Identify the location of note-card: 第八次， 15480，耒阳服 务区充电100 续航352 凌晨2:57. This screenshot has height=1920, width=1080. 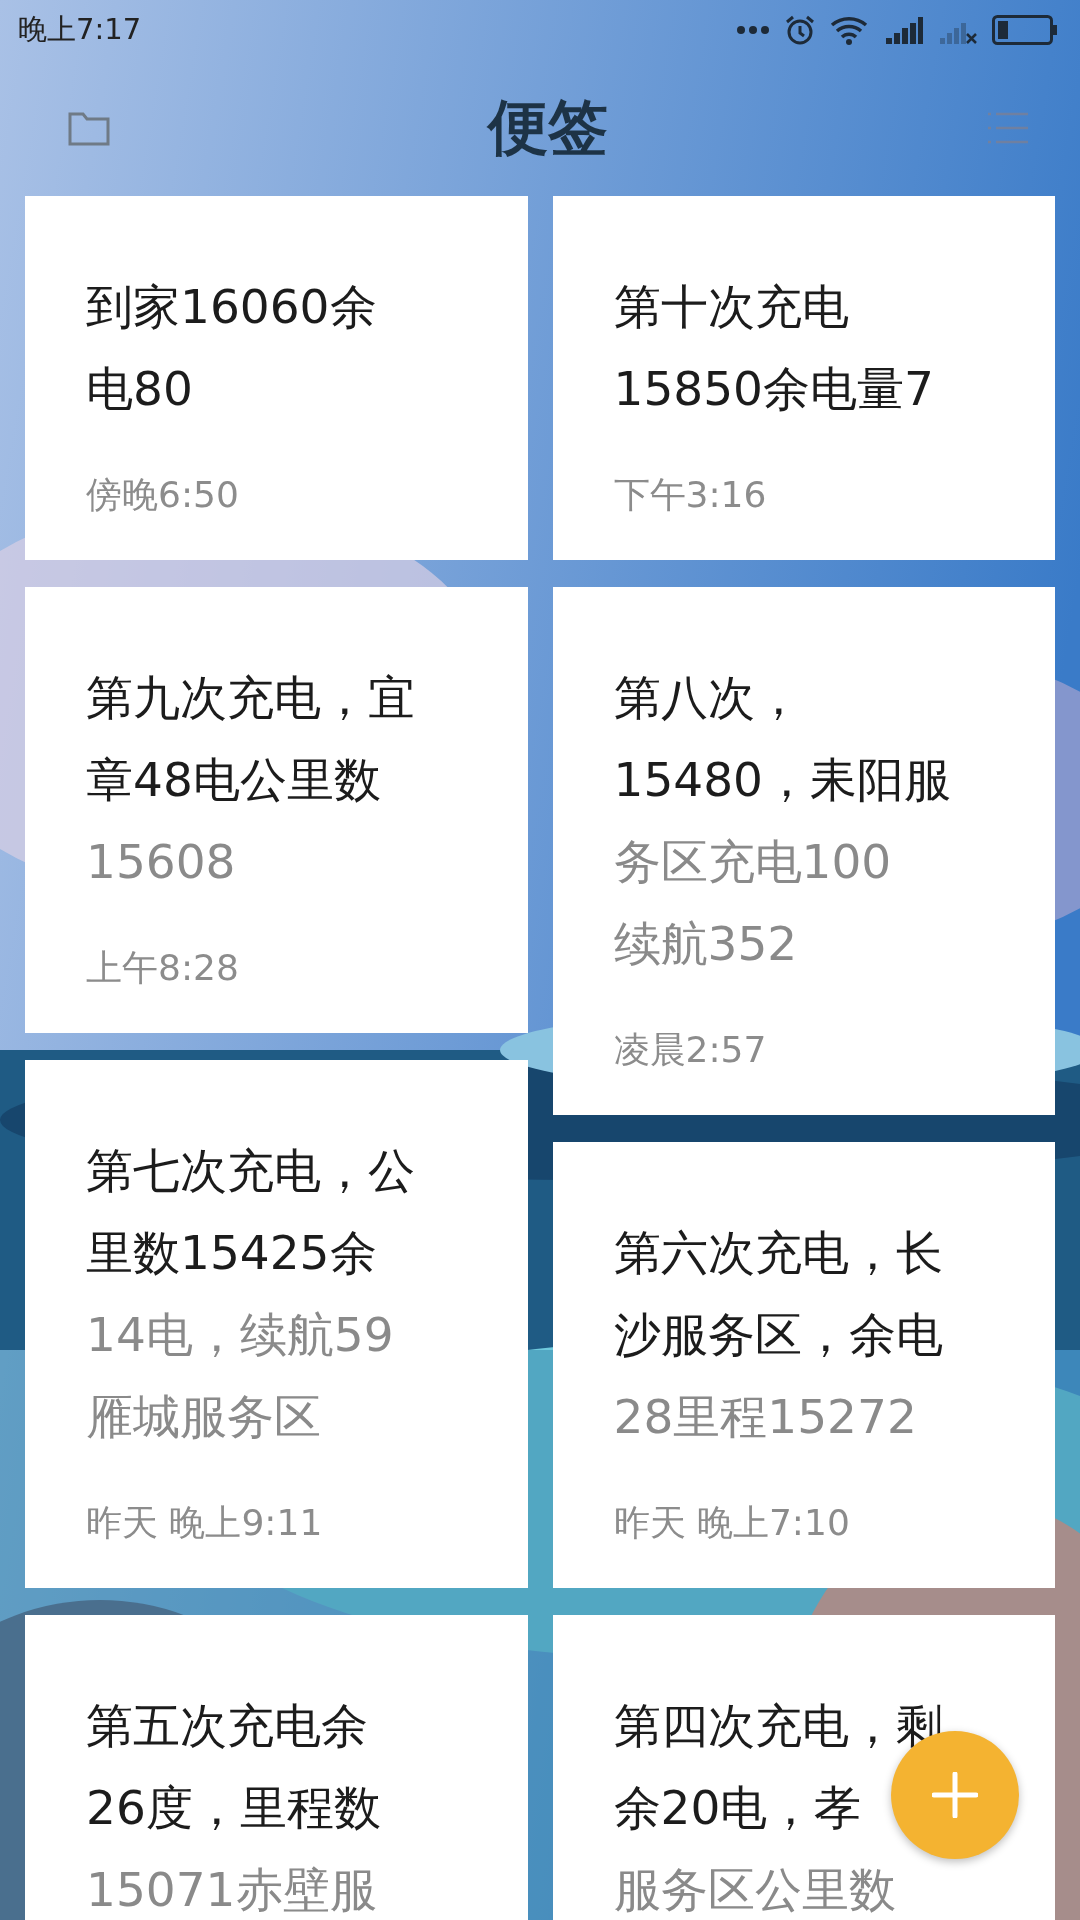
(803, 851).